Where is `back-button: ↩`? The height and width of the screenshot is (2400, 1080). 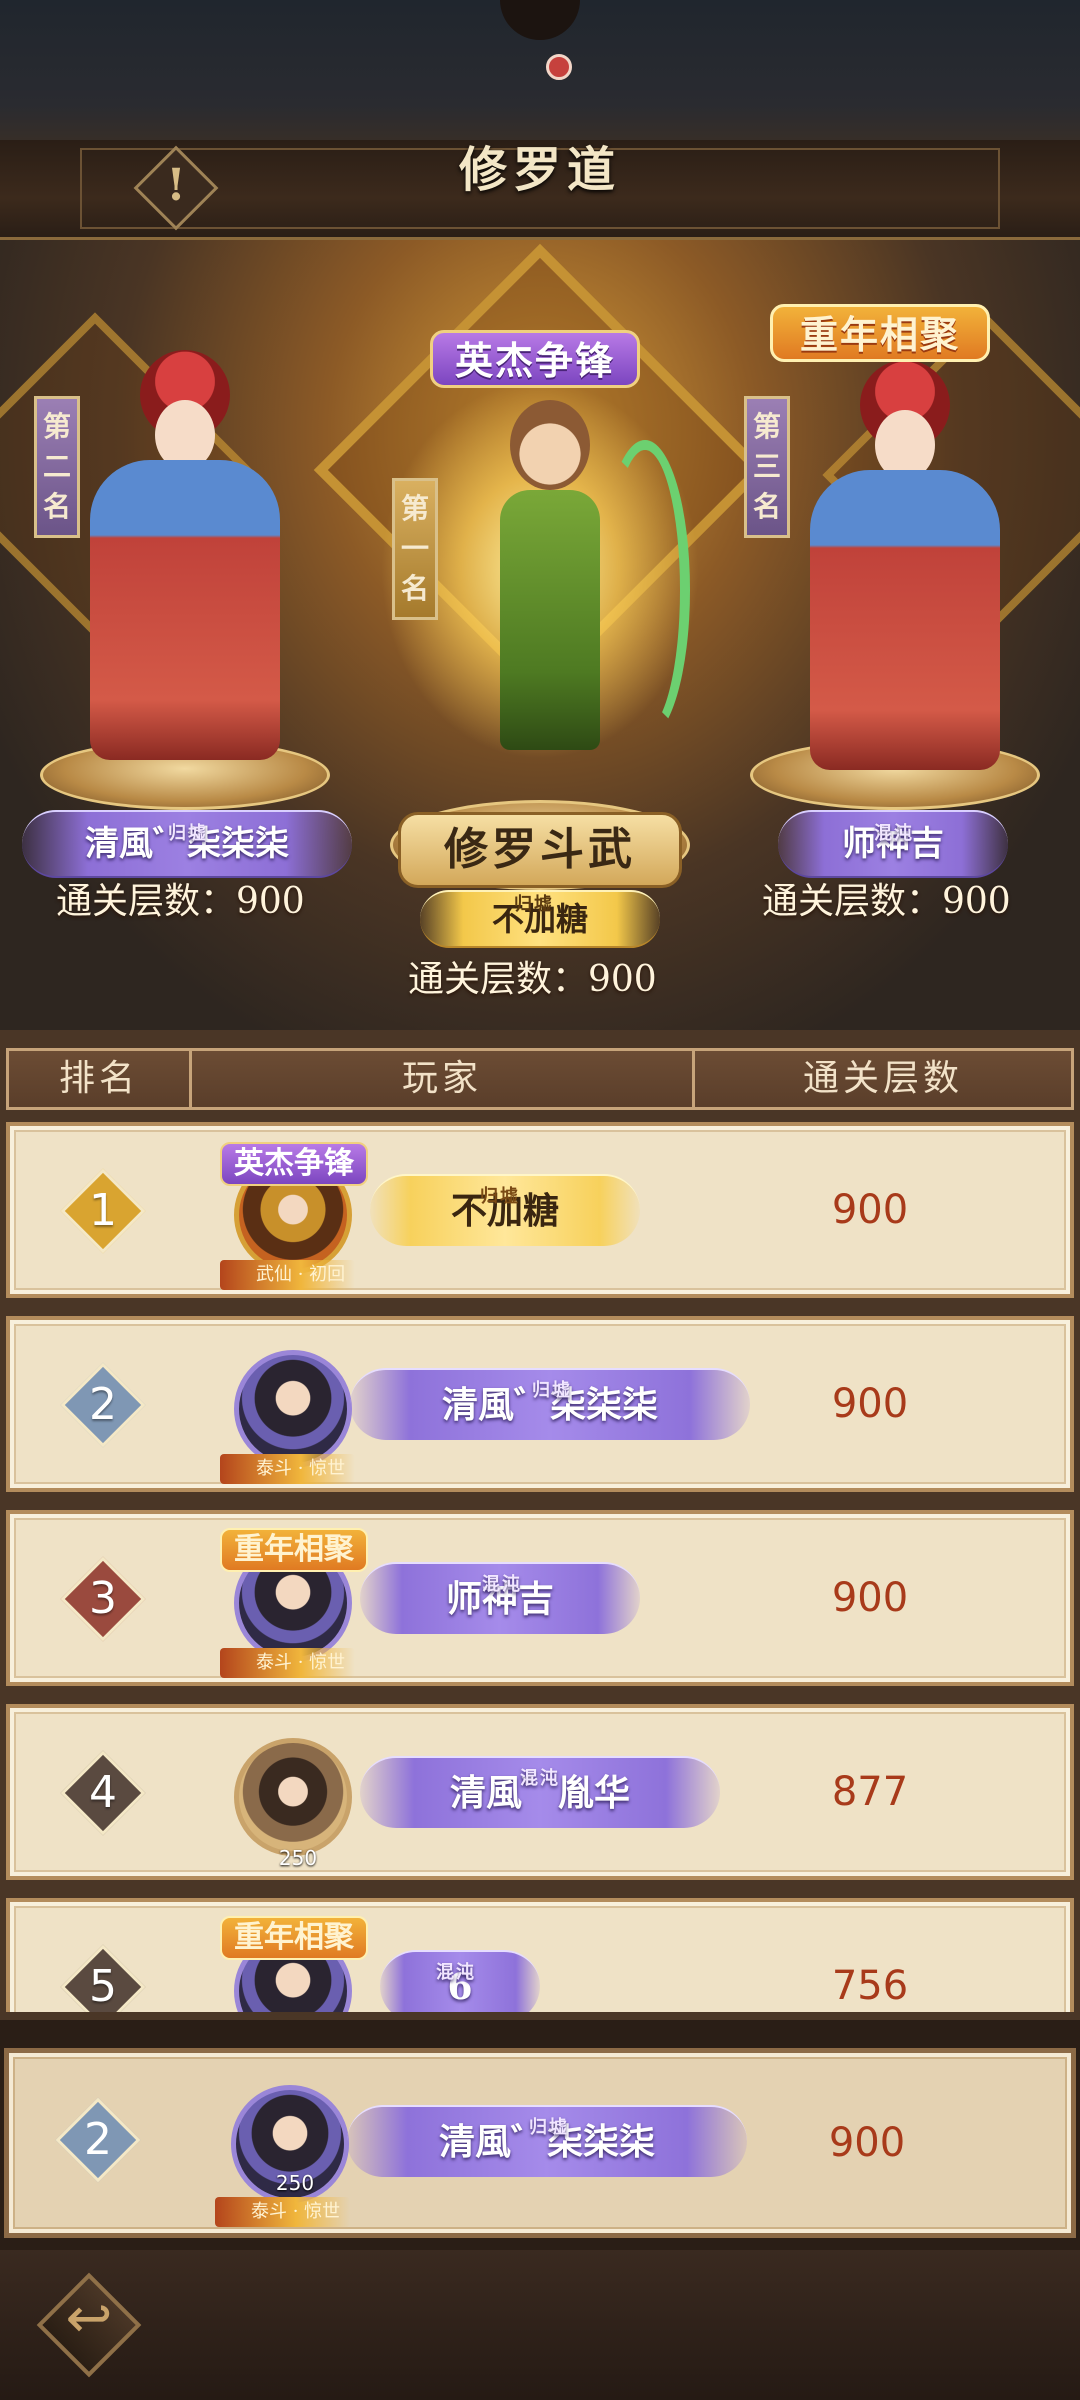
back-button: ↩ is located at coordinates (89, 2325).